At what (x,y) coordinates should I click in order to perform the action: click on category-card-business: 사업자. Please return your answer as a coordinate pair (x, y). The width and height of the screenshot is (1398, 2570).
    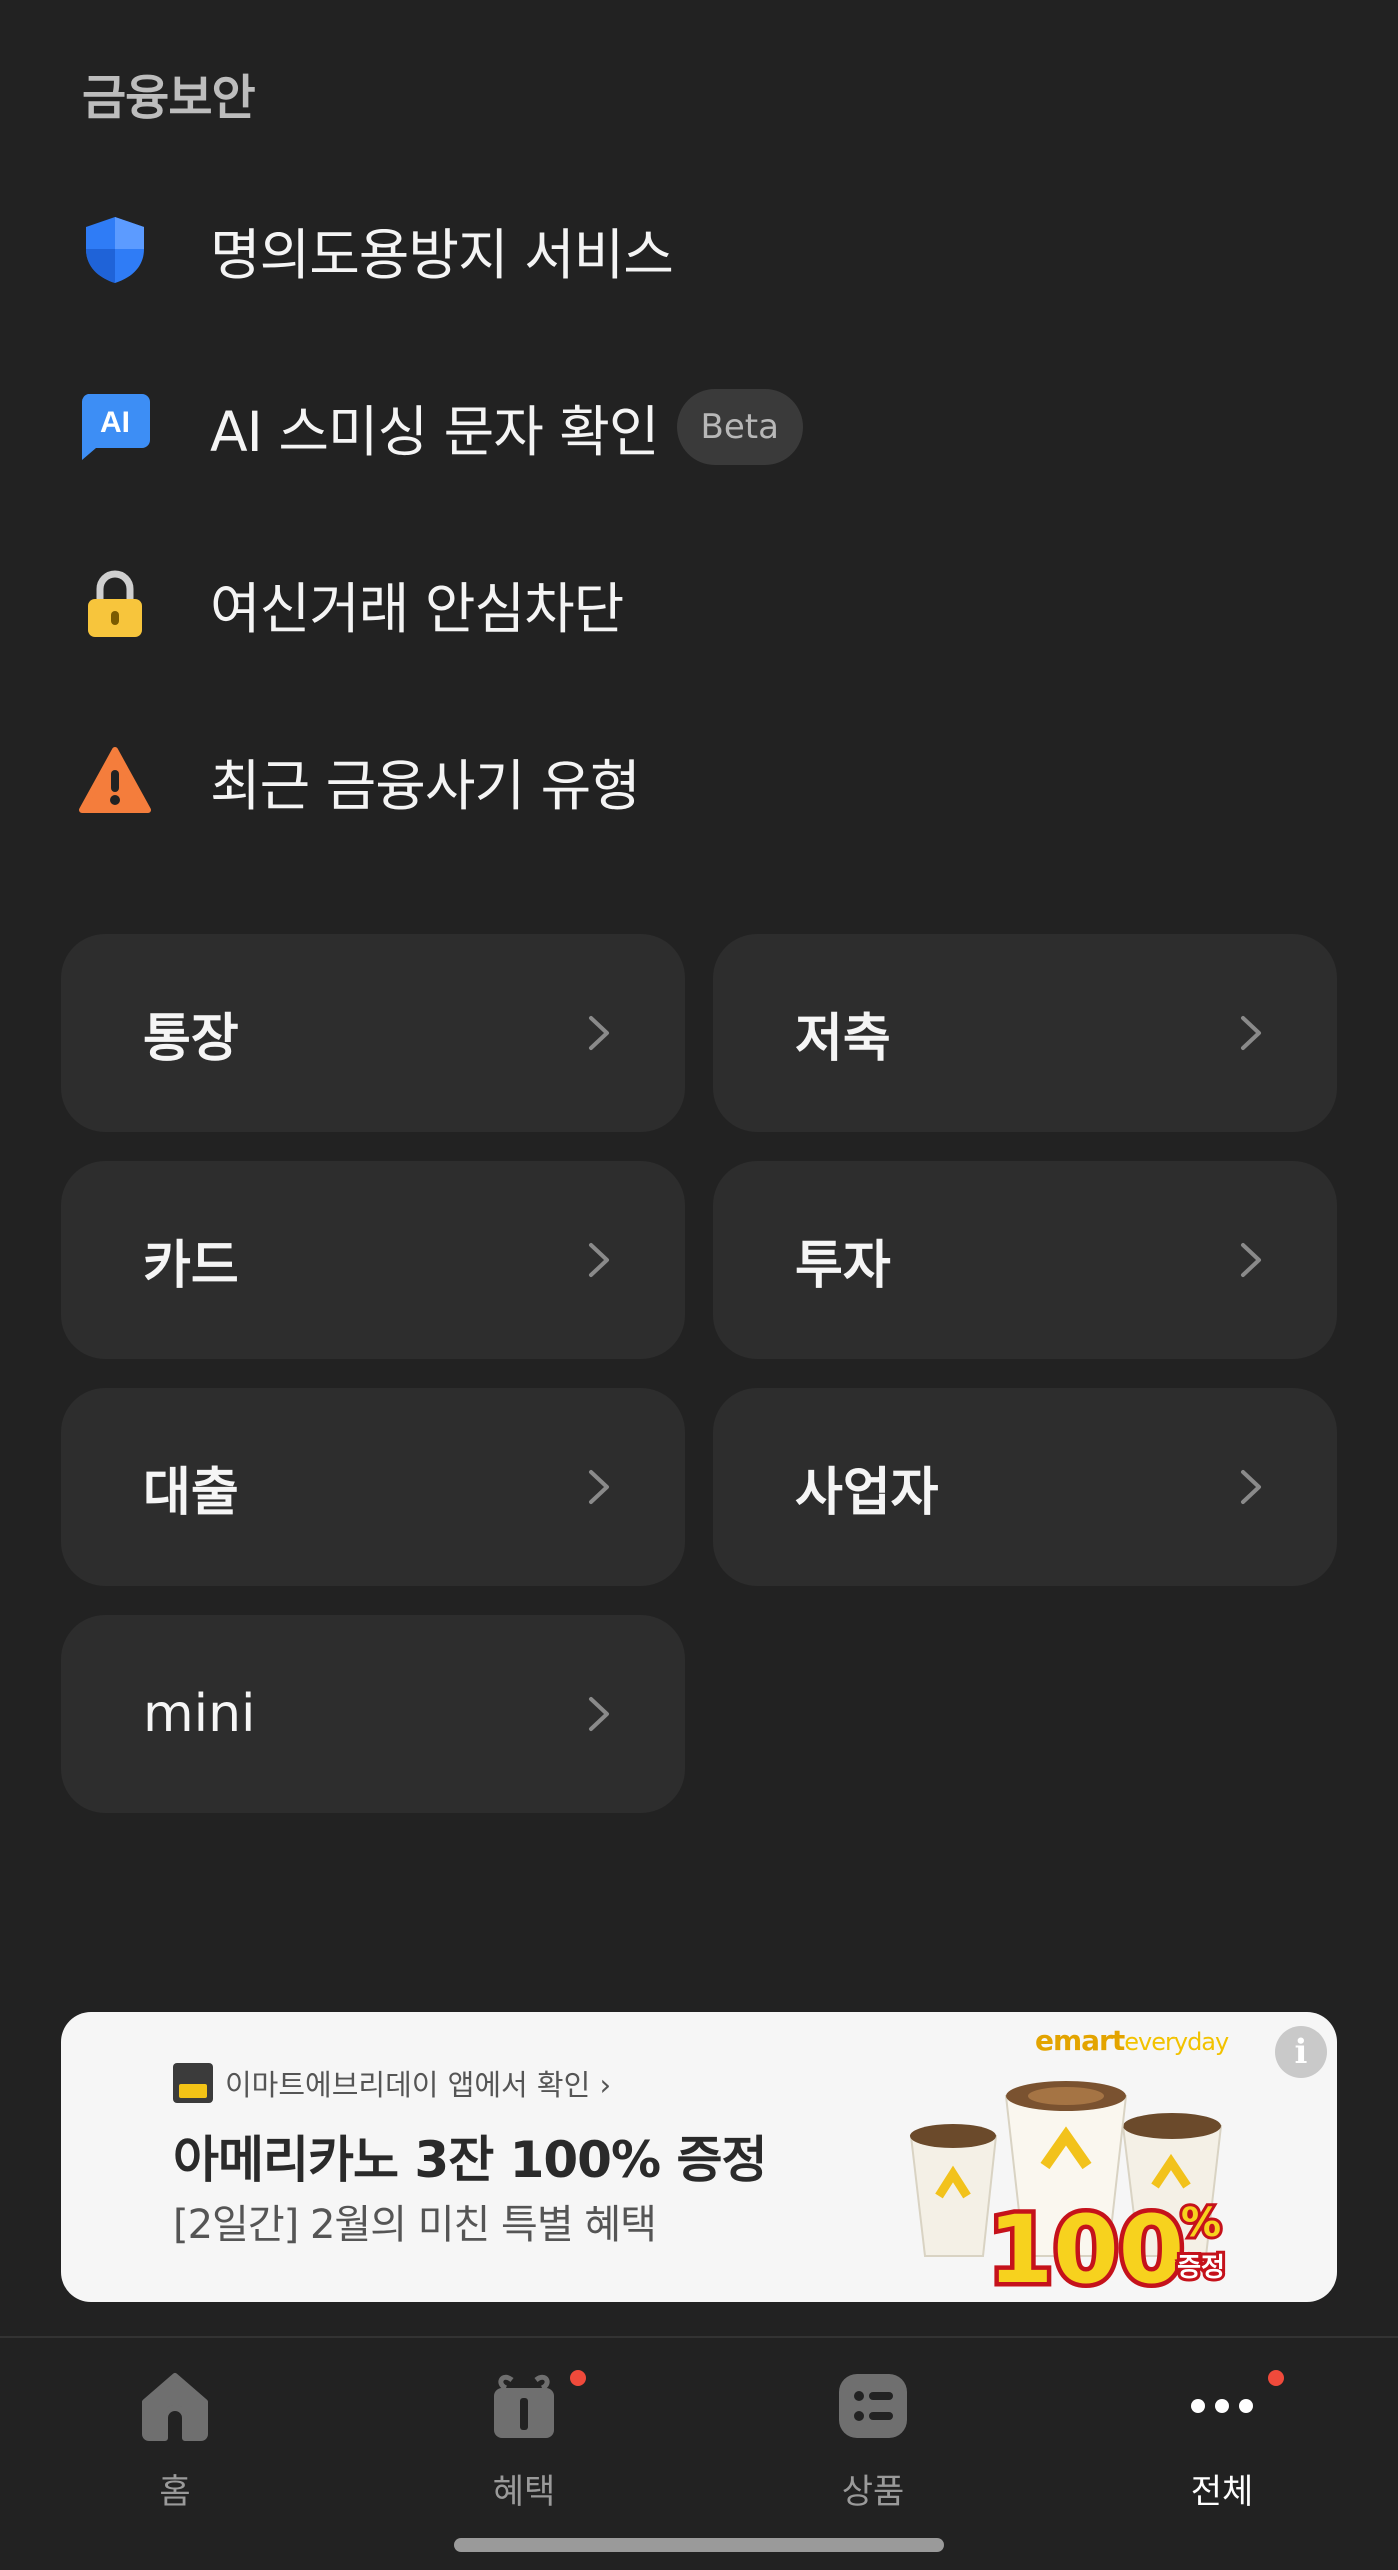
    Looking at the image, I should click on (1025, 1487).